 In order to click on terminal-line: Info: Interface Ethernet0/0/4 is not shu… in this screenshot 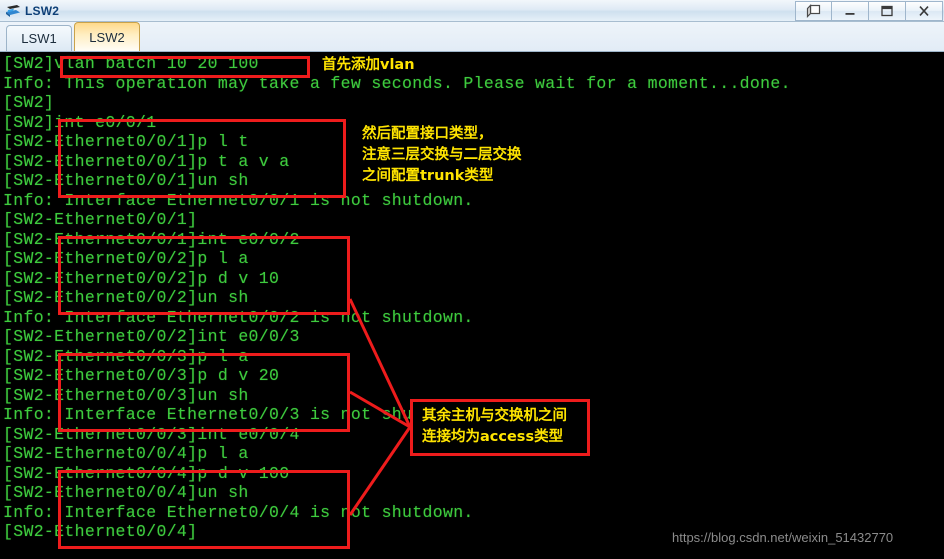, I will do `click(238, 512)`.